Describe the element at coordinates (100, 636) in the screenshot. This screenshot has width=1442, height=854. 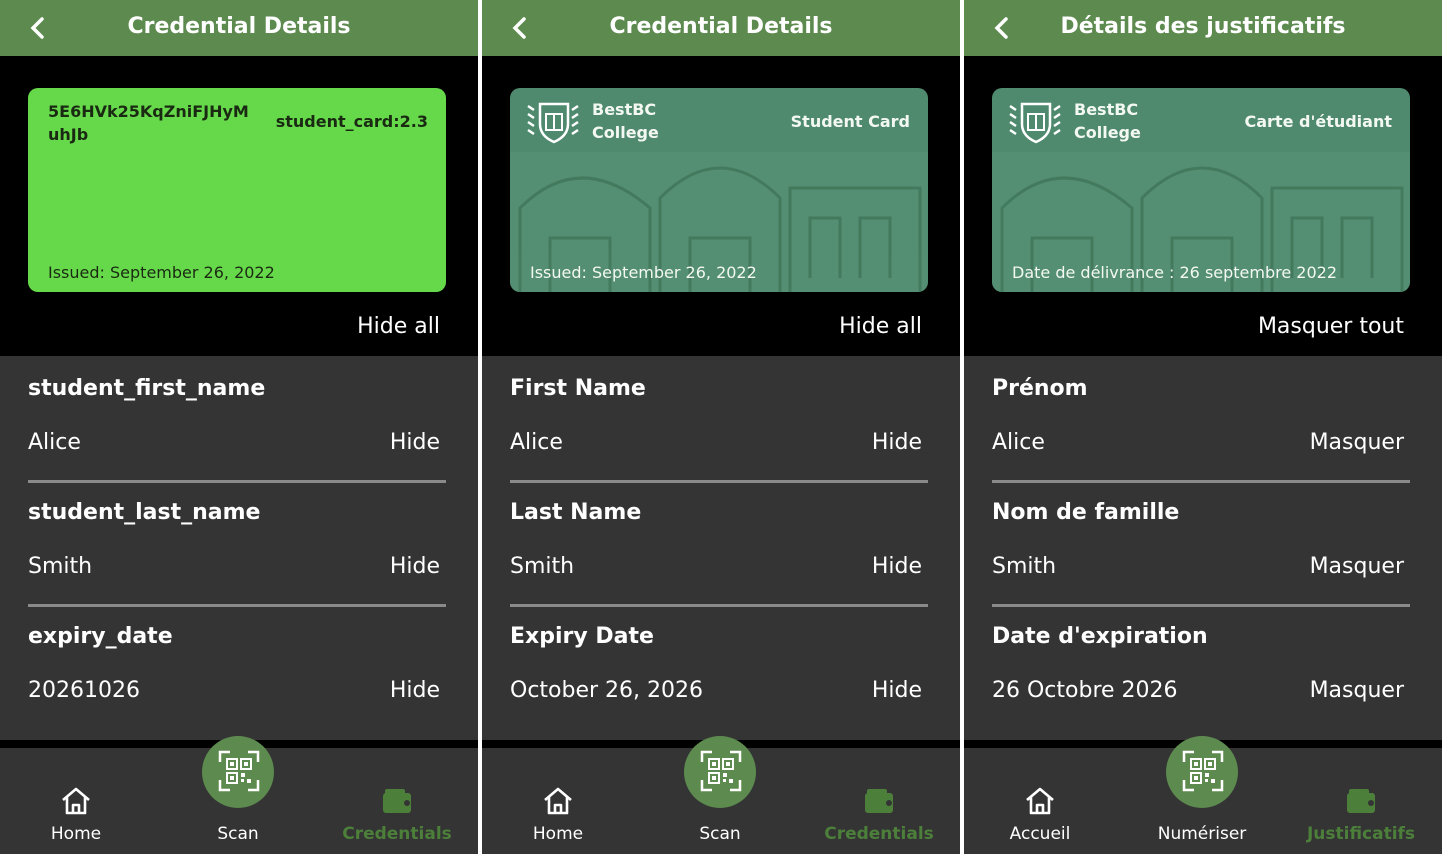
I see `attribute-label: expiry_date` at that location.